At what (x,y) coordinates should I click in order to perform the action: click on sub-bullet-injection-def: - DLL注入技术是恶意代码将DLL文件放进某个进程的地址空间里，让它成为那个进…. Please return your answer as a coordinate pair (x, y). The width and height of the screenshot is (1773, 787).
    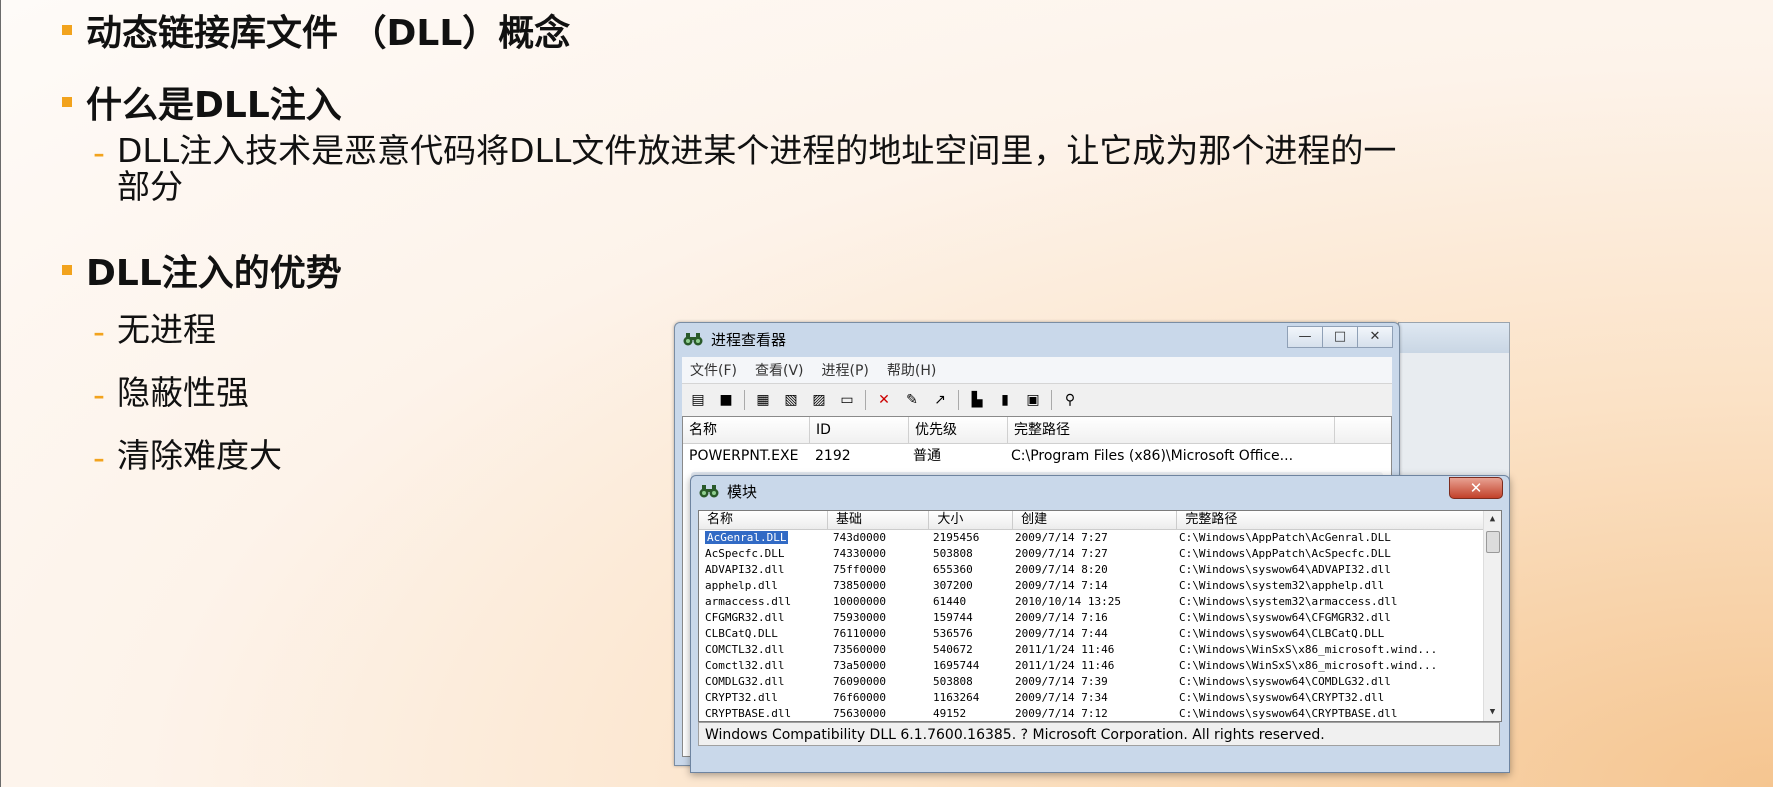
    Looking at the image, I should click on (744, 169).